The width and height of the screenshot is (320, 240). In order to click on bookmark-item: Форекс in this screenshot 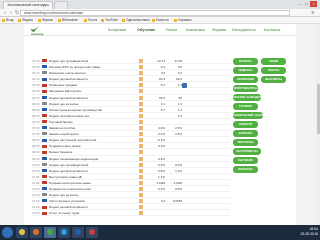, I will do `click(45, 20)`.